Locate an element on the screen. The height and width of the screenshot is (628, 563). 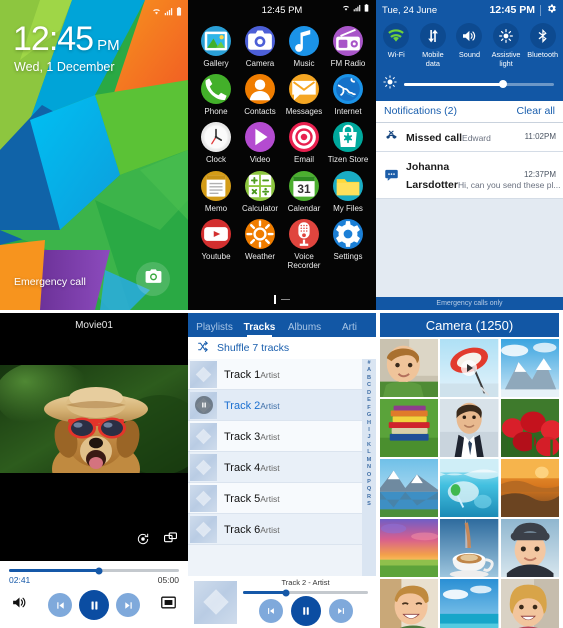
app-icon-contacts: Contacts is located at coordinates (260, 93).